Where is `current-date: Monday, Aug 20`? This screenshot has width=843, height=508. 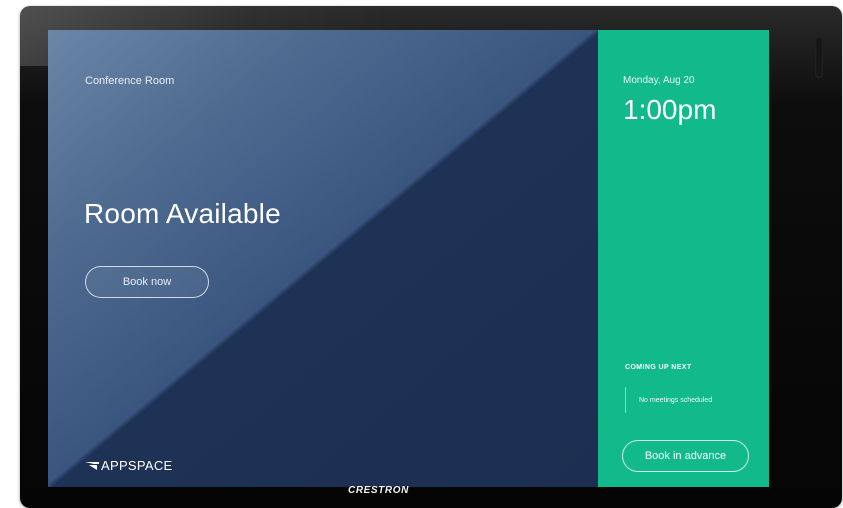
current-date: Monday, Aug 20 is located at coordinates (659, 80).